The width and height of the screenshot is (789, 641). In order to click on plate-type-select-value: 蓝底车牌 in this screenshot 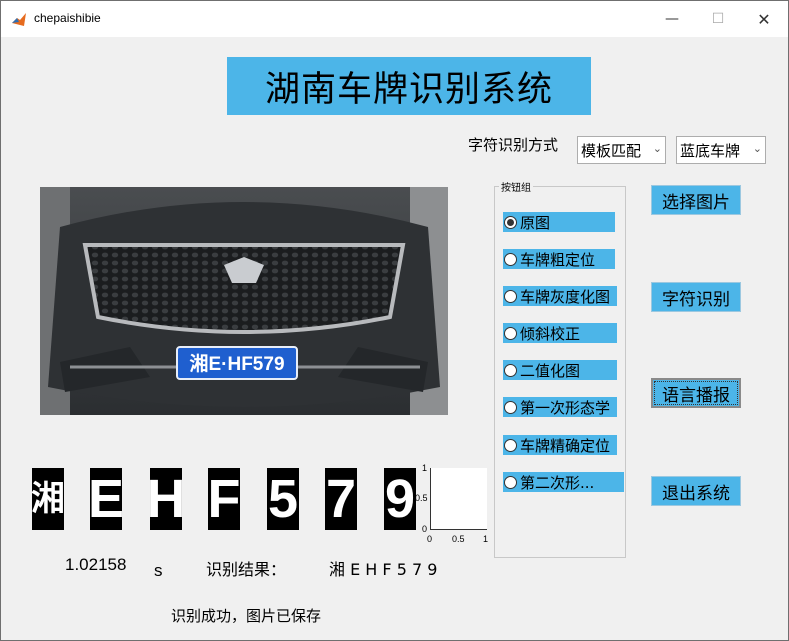, I will do `click(710, 150)`.